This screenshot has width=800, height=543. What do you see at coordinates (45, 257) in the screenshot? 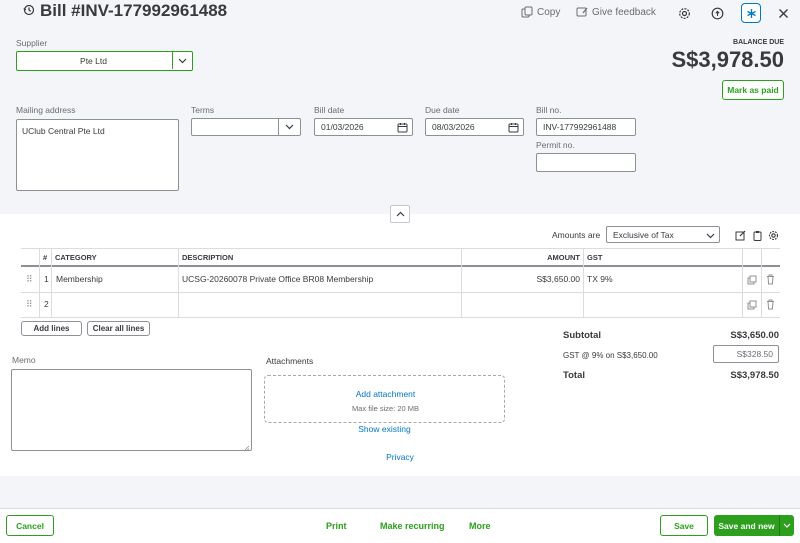
I see `col-header-num: #` at bounding box center [45, 257].